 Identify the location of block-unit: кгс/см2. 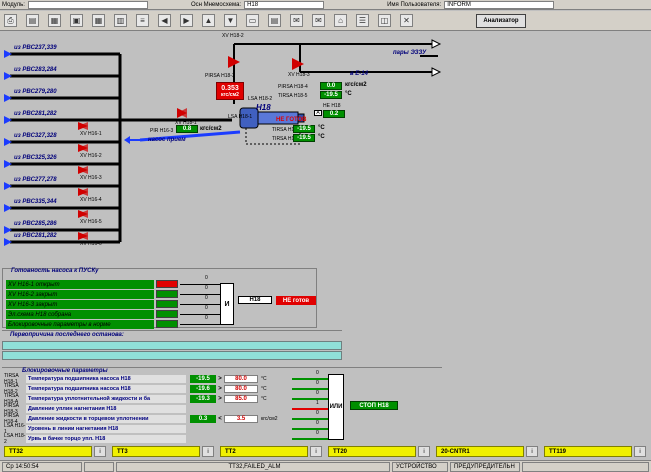
(269, 418).